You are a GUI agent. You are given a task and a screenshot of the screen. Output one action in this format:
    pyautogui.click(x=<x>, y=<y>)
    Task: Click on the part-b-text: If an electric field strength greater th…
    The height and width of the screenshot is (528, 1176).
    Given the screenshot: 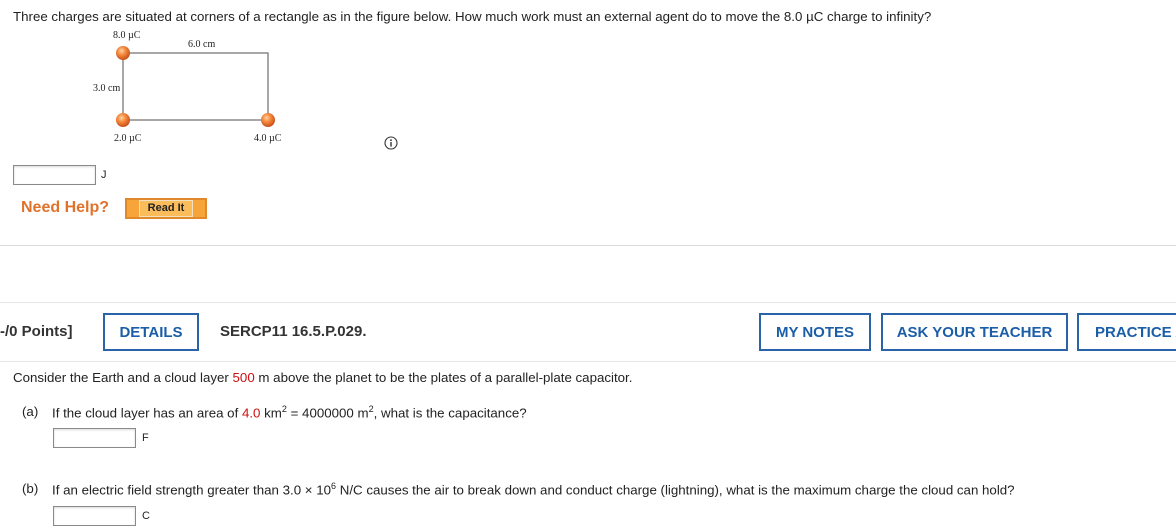 What is the action you would take?
    pyautogui.click(x=533, y=489)
    